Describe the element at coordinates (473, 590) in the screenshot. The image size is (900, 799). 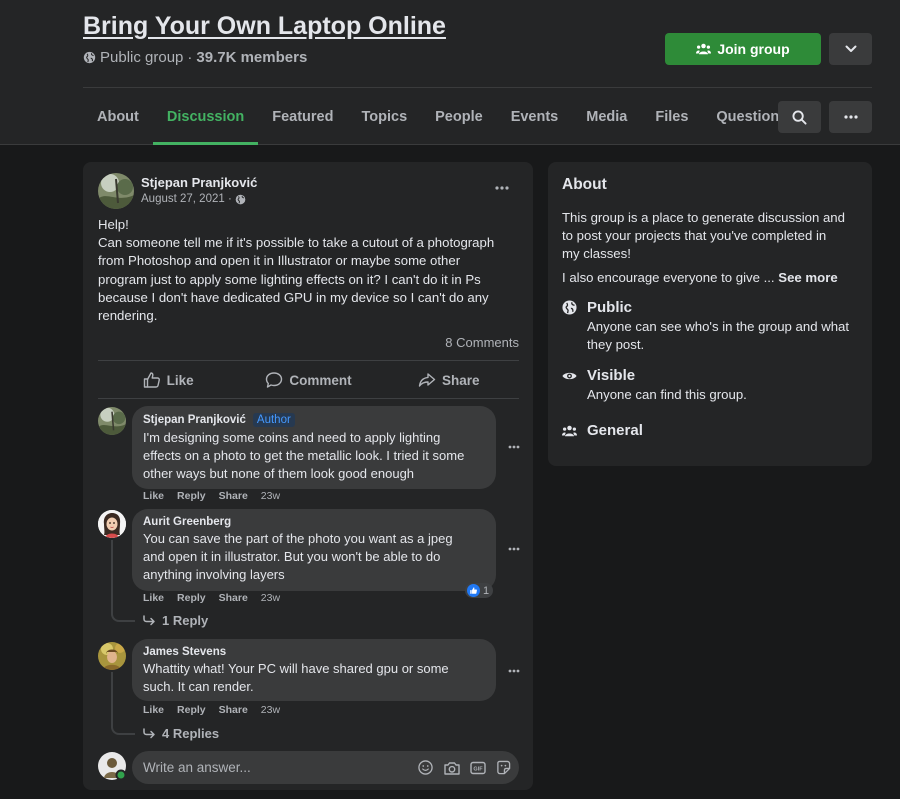
I see `like-reaction-icon` at that location.